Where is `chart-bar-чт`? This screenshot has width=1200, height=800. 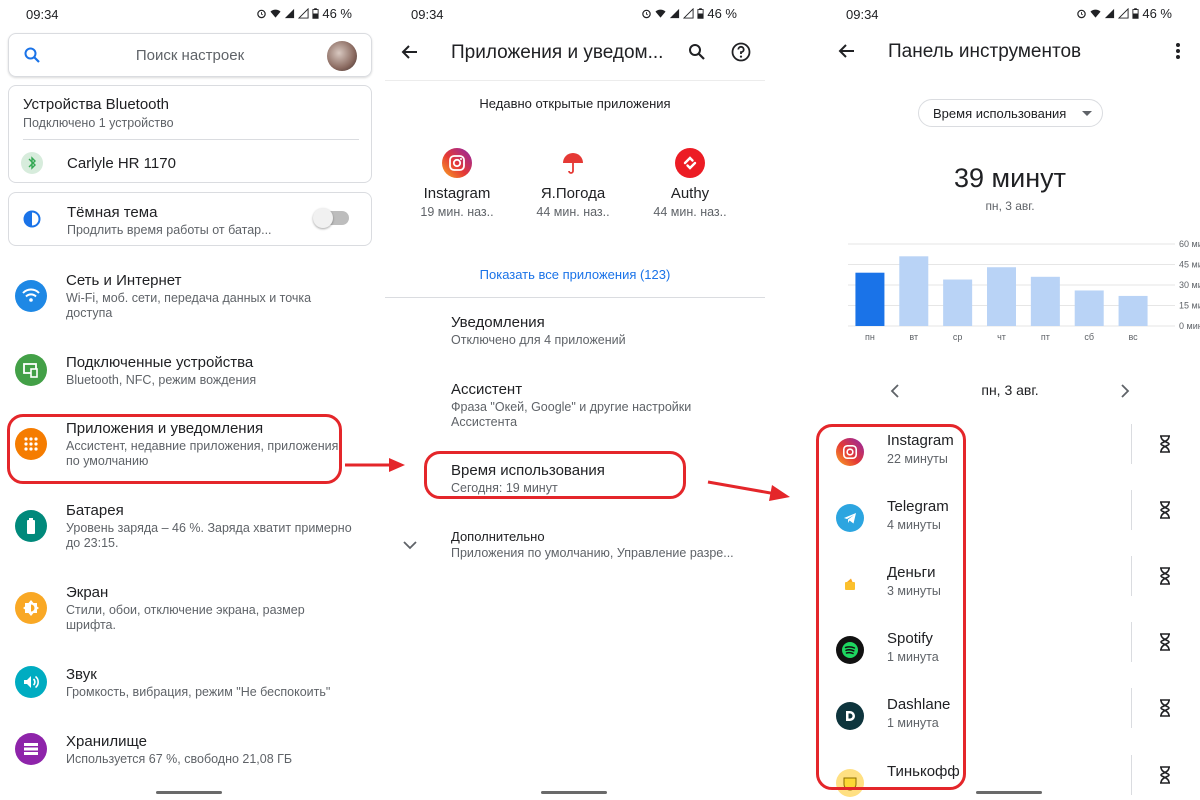 chart-bar-чт is located at coordinates (1001, 296).